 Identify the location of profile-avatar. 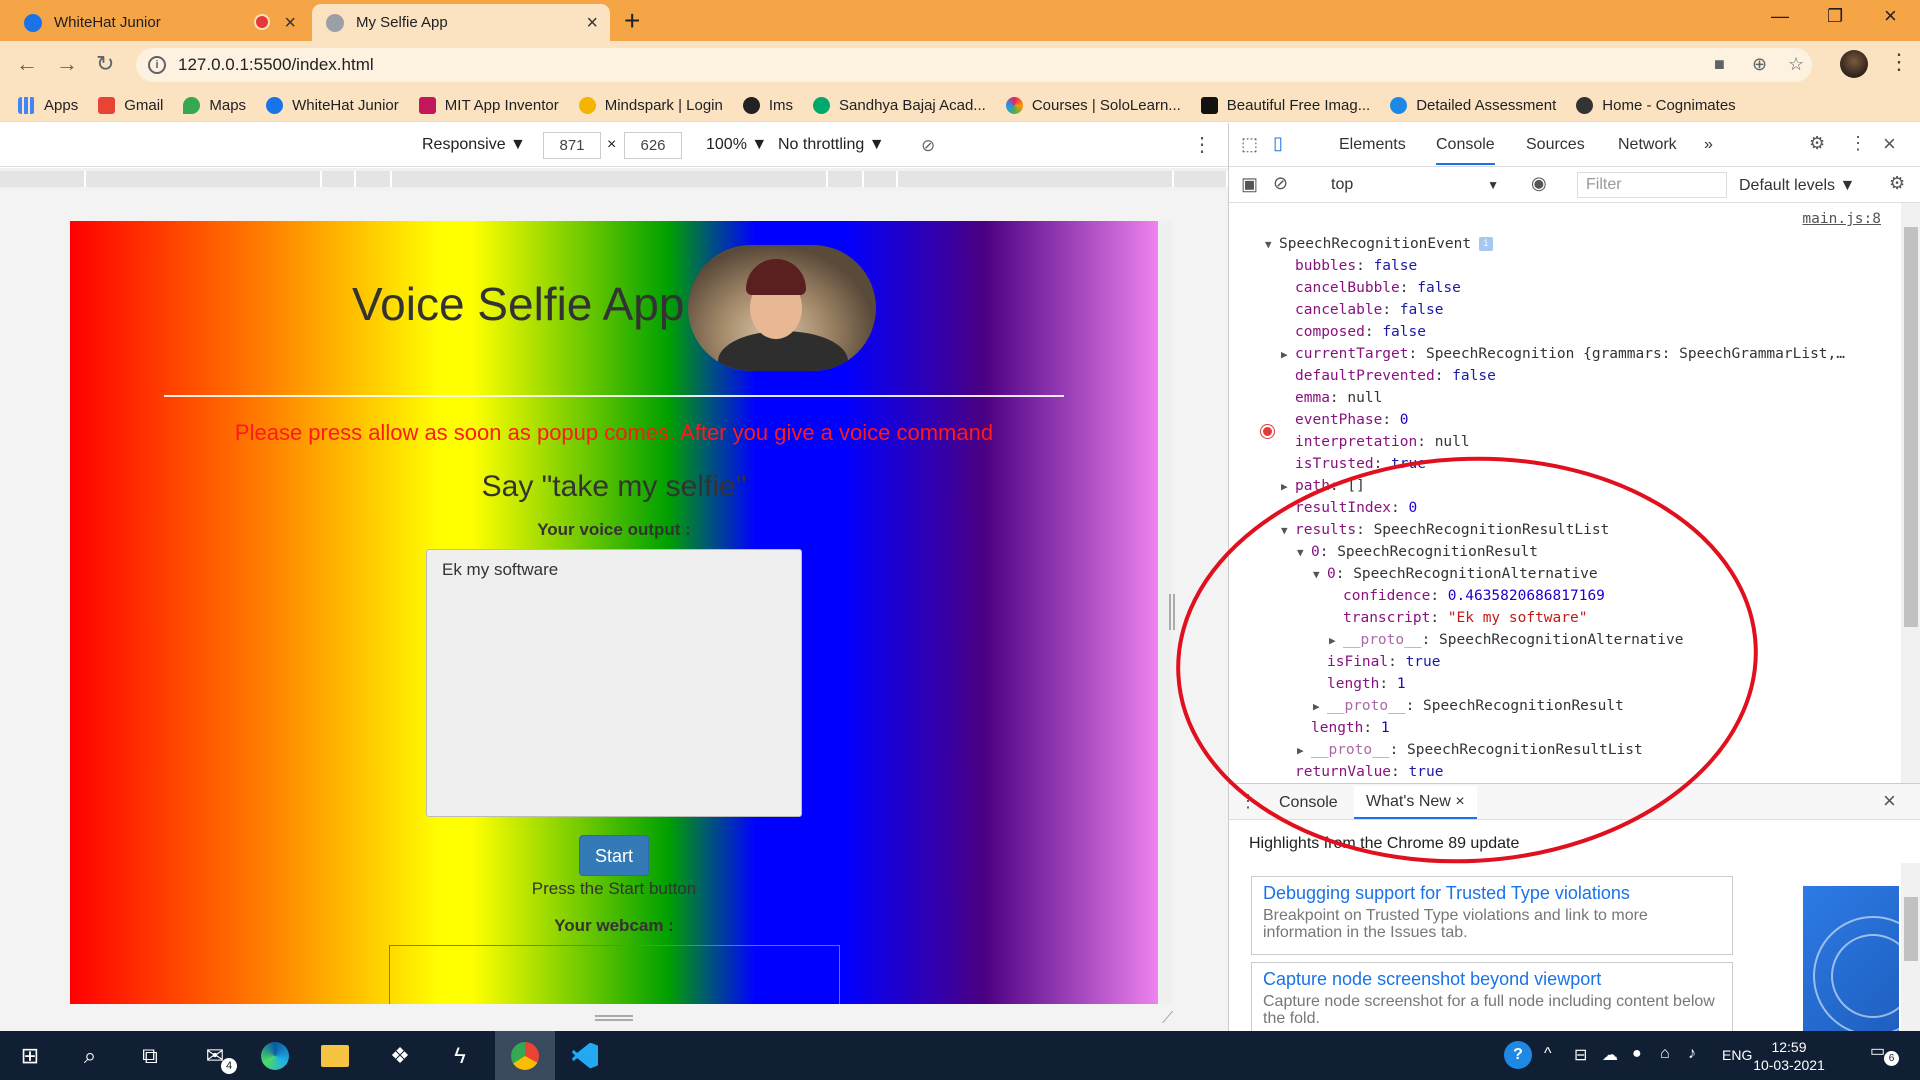
(1854, 64).